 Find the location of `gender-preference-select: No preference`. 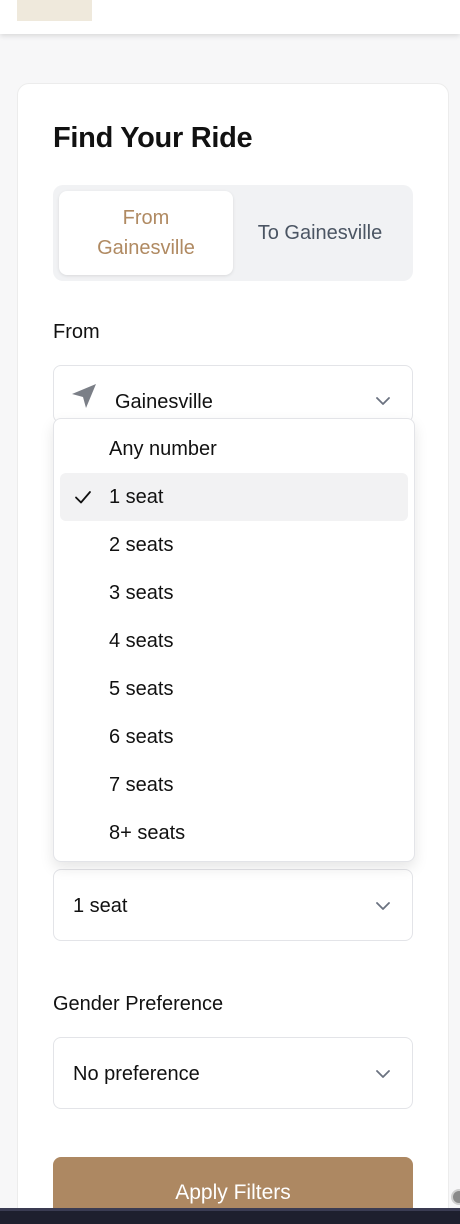

gender-preference-select: No preference is located at coordinates (233, 1073).